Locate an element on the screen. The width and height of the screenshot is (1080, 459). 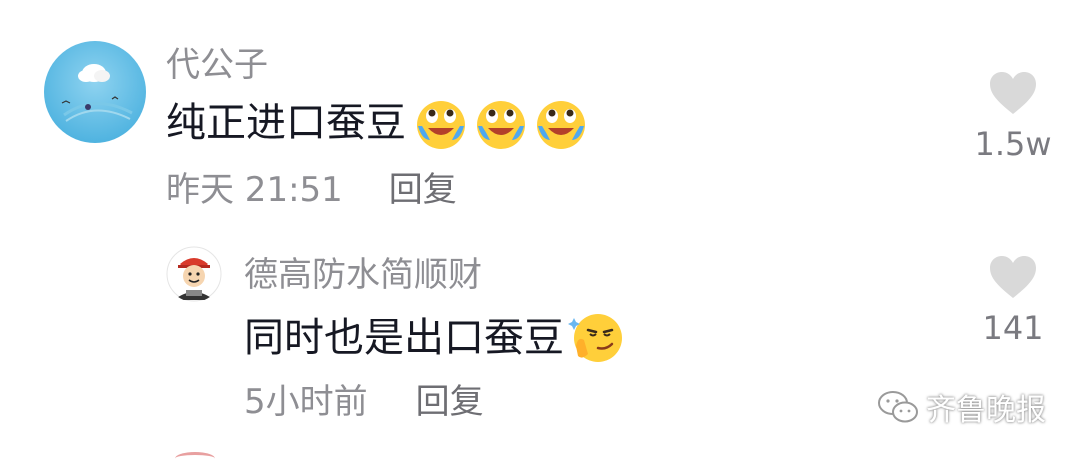
next-avatar-edge is located at coordinates (195, 455).